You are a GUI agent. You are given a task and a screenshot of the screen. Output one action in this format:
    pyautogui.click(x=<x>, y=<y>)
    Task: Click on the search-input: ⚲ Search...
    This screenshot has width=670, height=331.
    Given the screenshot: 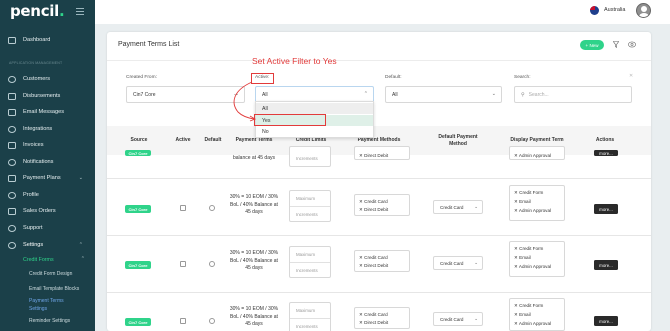 What is the action you would take?
    pyautogui.click(x=573, y=94)
    